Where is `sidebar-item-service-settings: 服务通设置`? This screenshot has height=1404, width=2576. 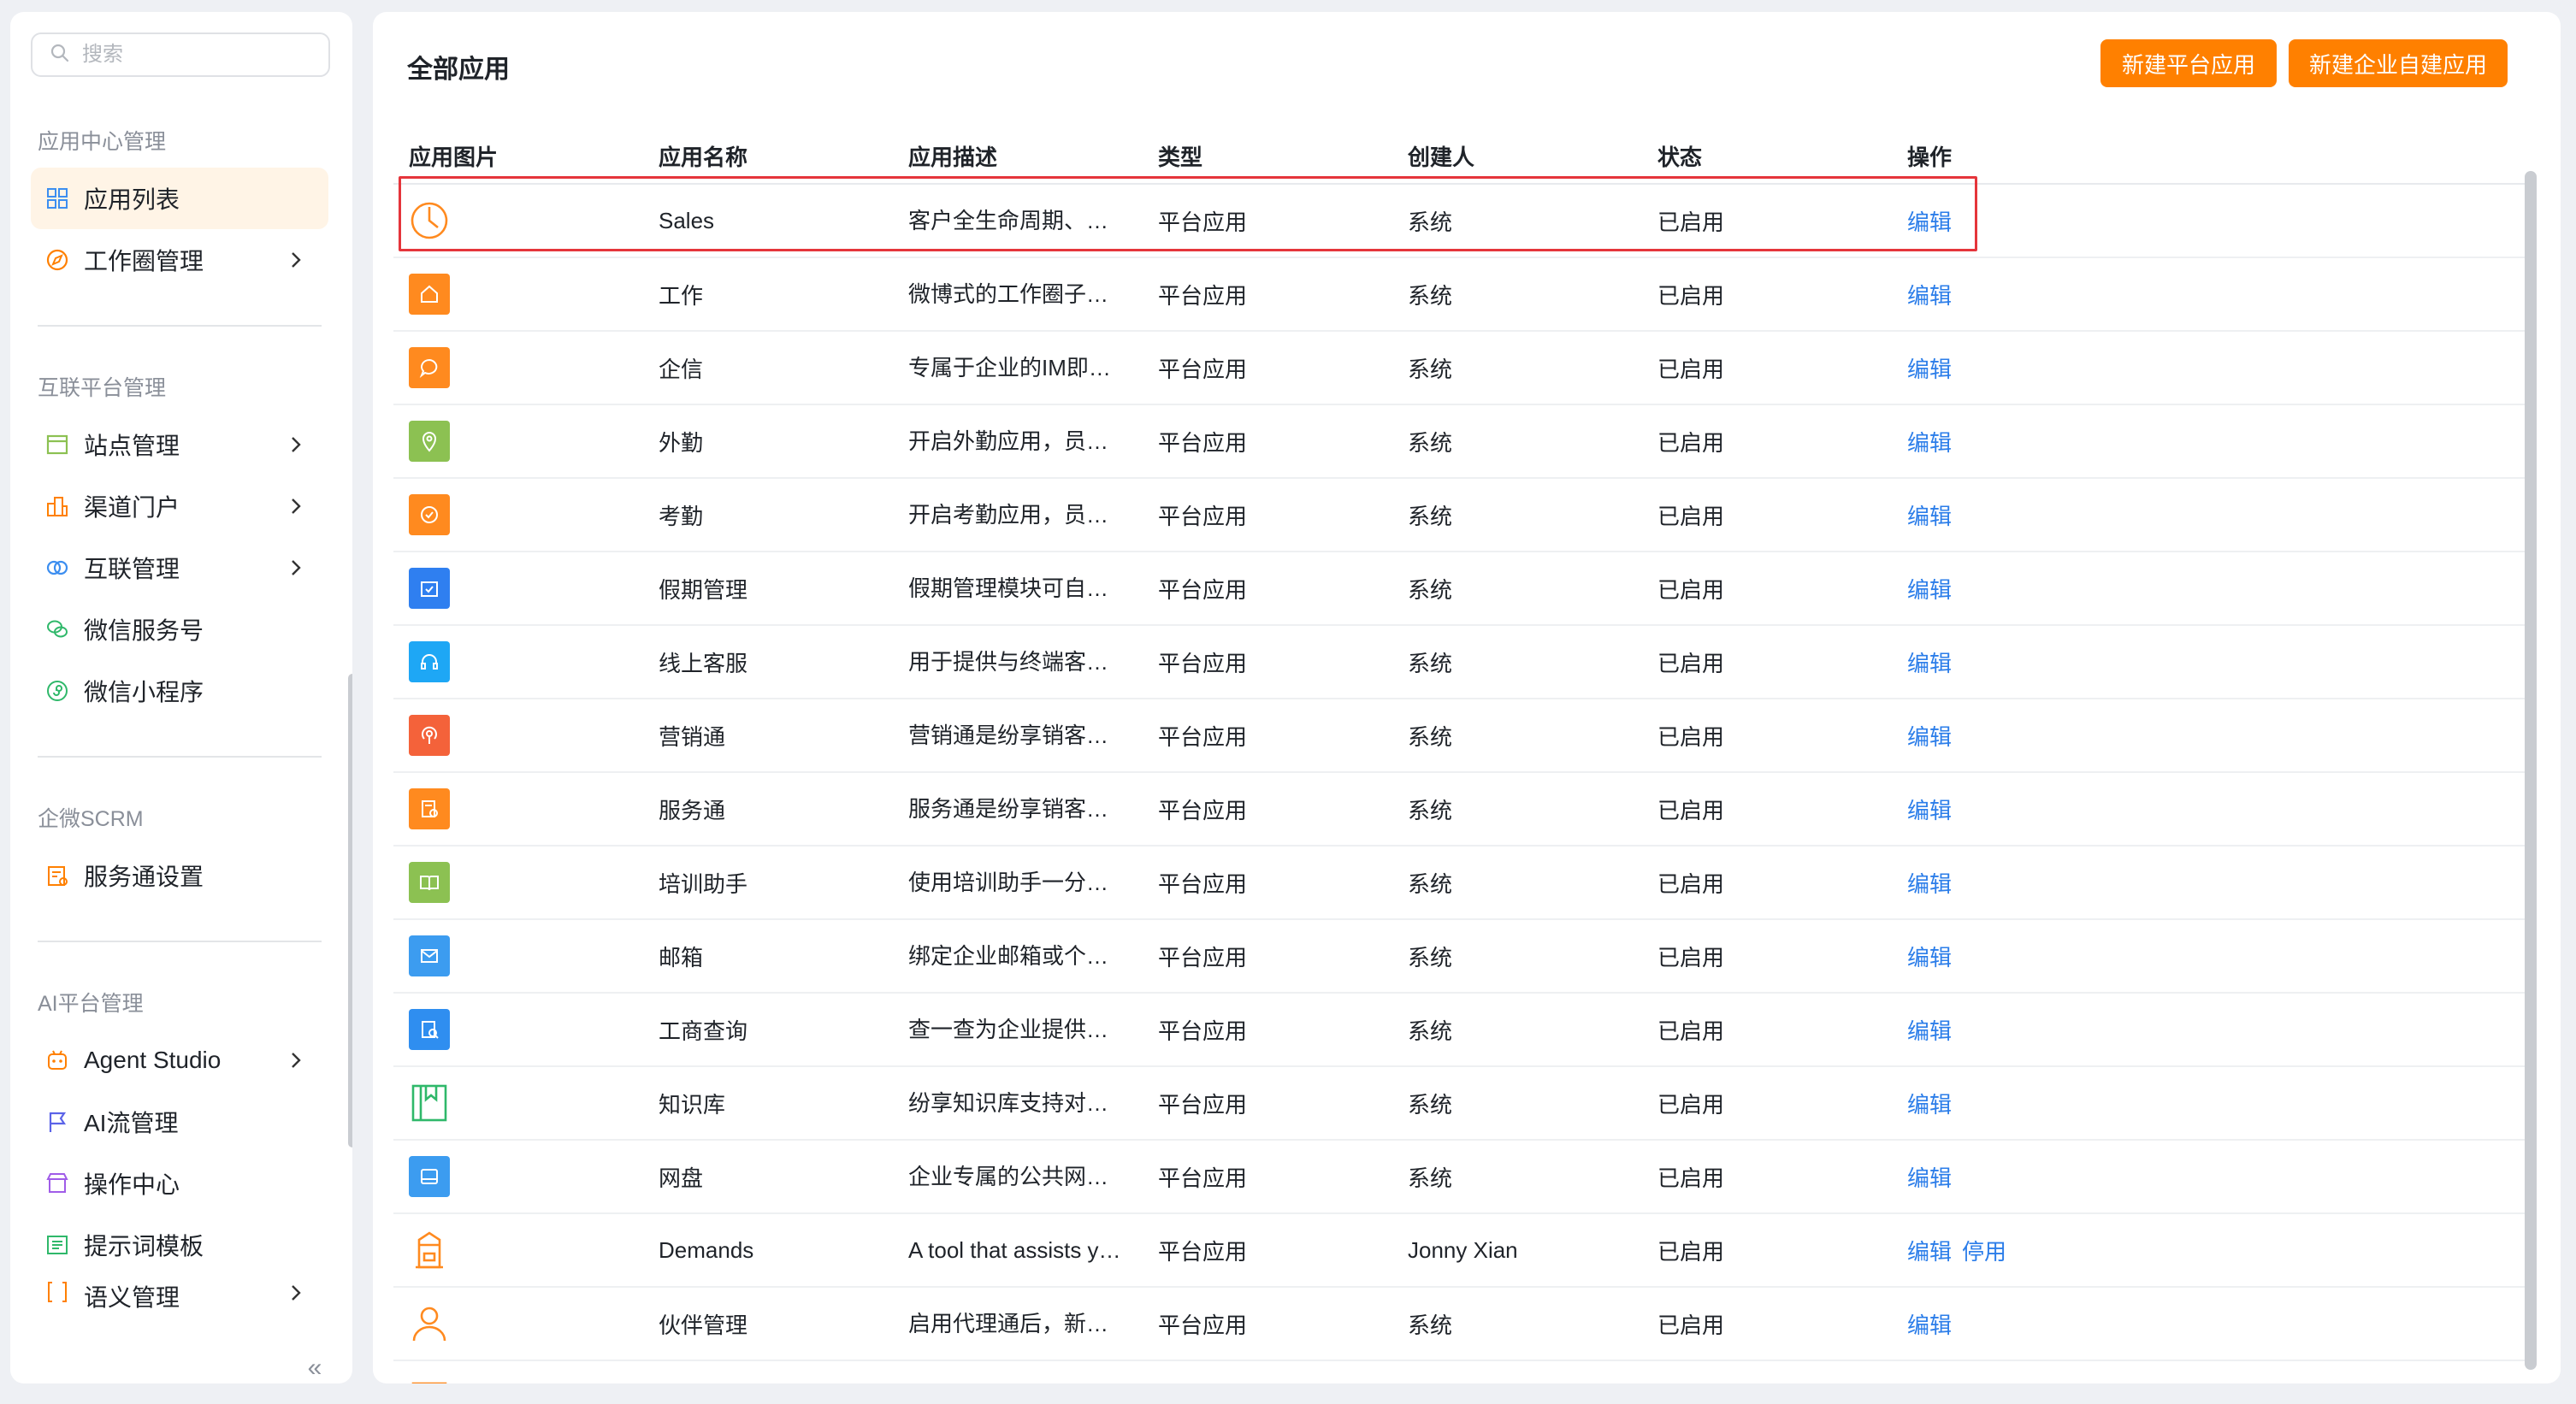 sidebar-item-service-settings: 服务通设置 is located at coordinates (179, 875).